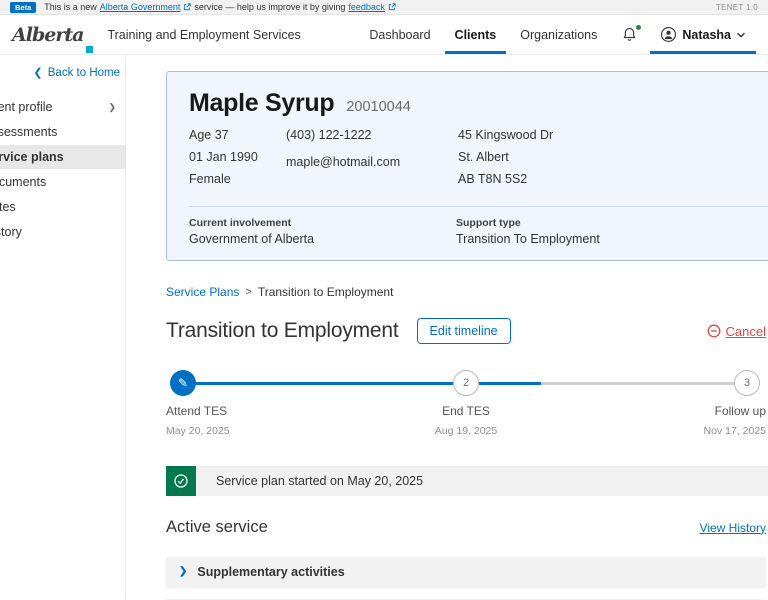 This screenshot has height=600, width=768. What do you see at coordinates (483, 157) in the screenshot?
I see `address-line-2: St. Albert` at bounding box center [483, 157].